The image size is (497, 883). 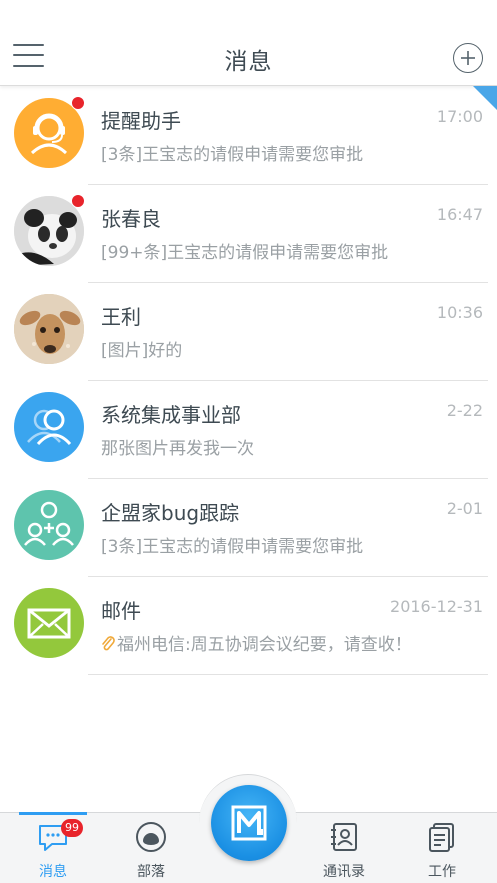 I want to click on deer-photo, so click(x=49, y=329).